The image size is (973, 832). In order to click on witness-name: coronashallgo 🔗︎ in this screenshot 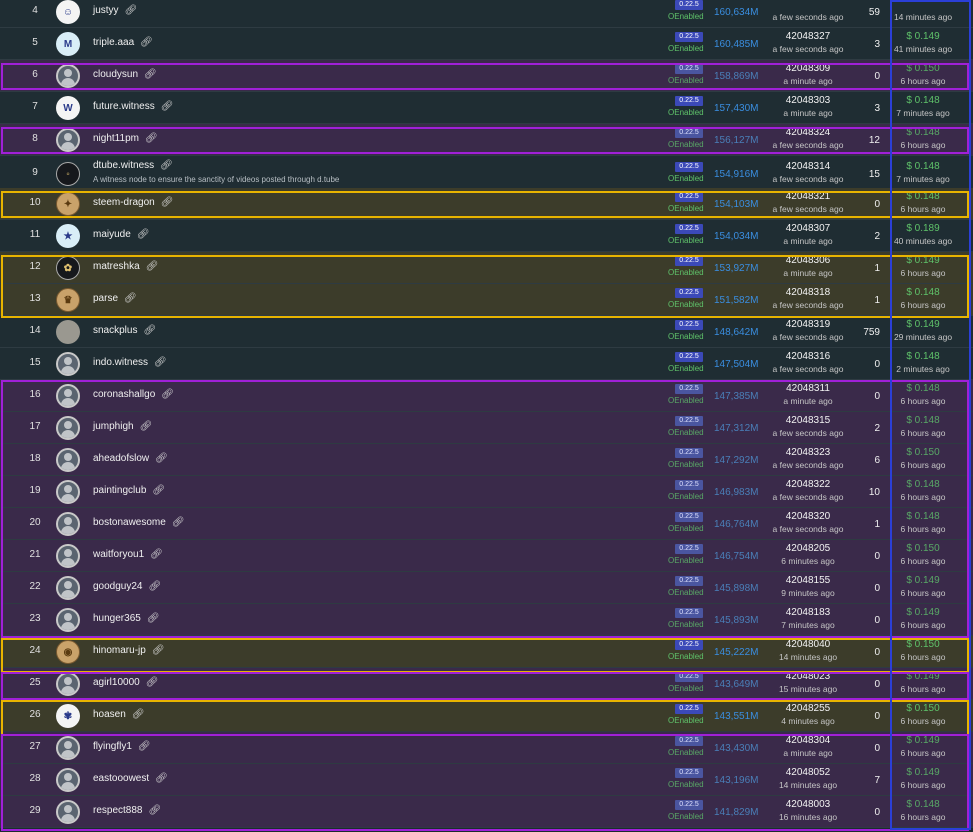, I will do `click(133, 394)`.